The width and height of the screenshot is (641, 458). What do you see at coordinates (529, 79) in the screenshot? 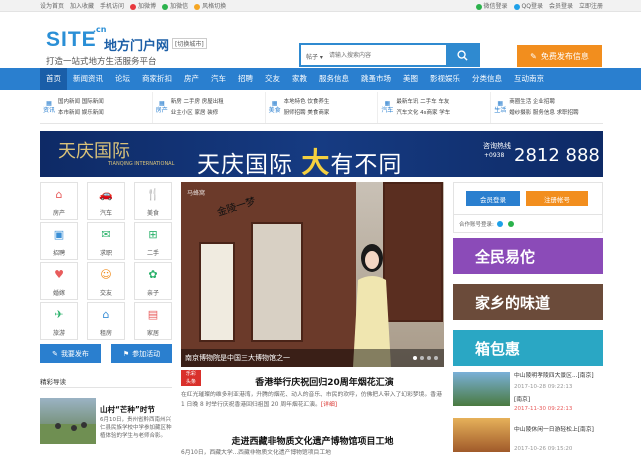
I see `nav-item: 互动南京` at bounding box center [529, 79].